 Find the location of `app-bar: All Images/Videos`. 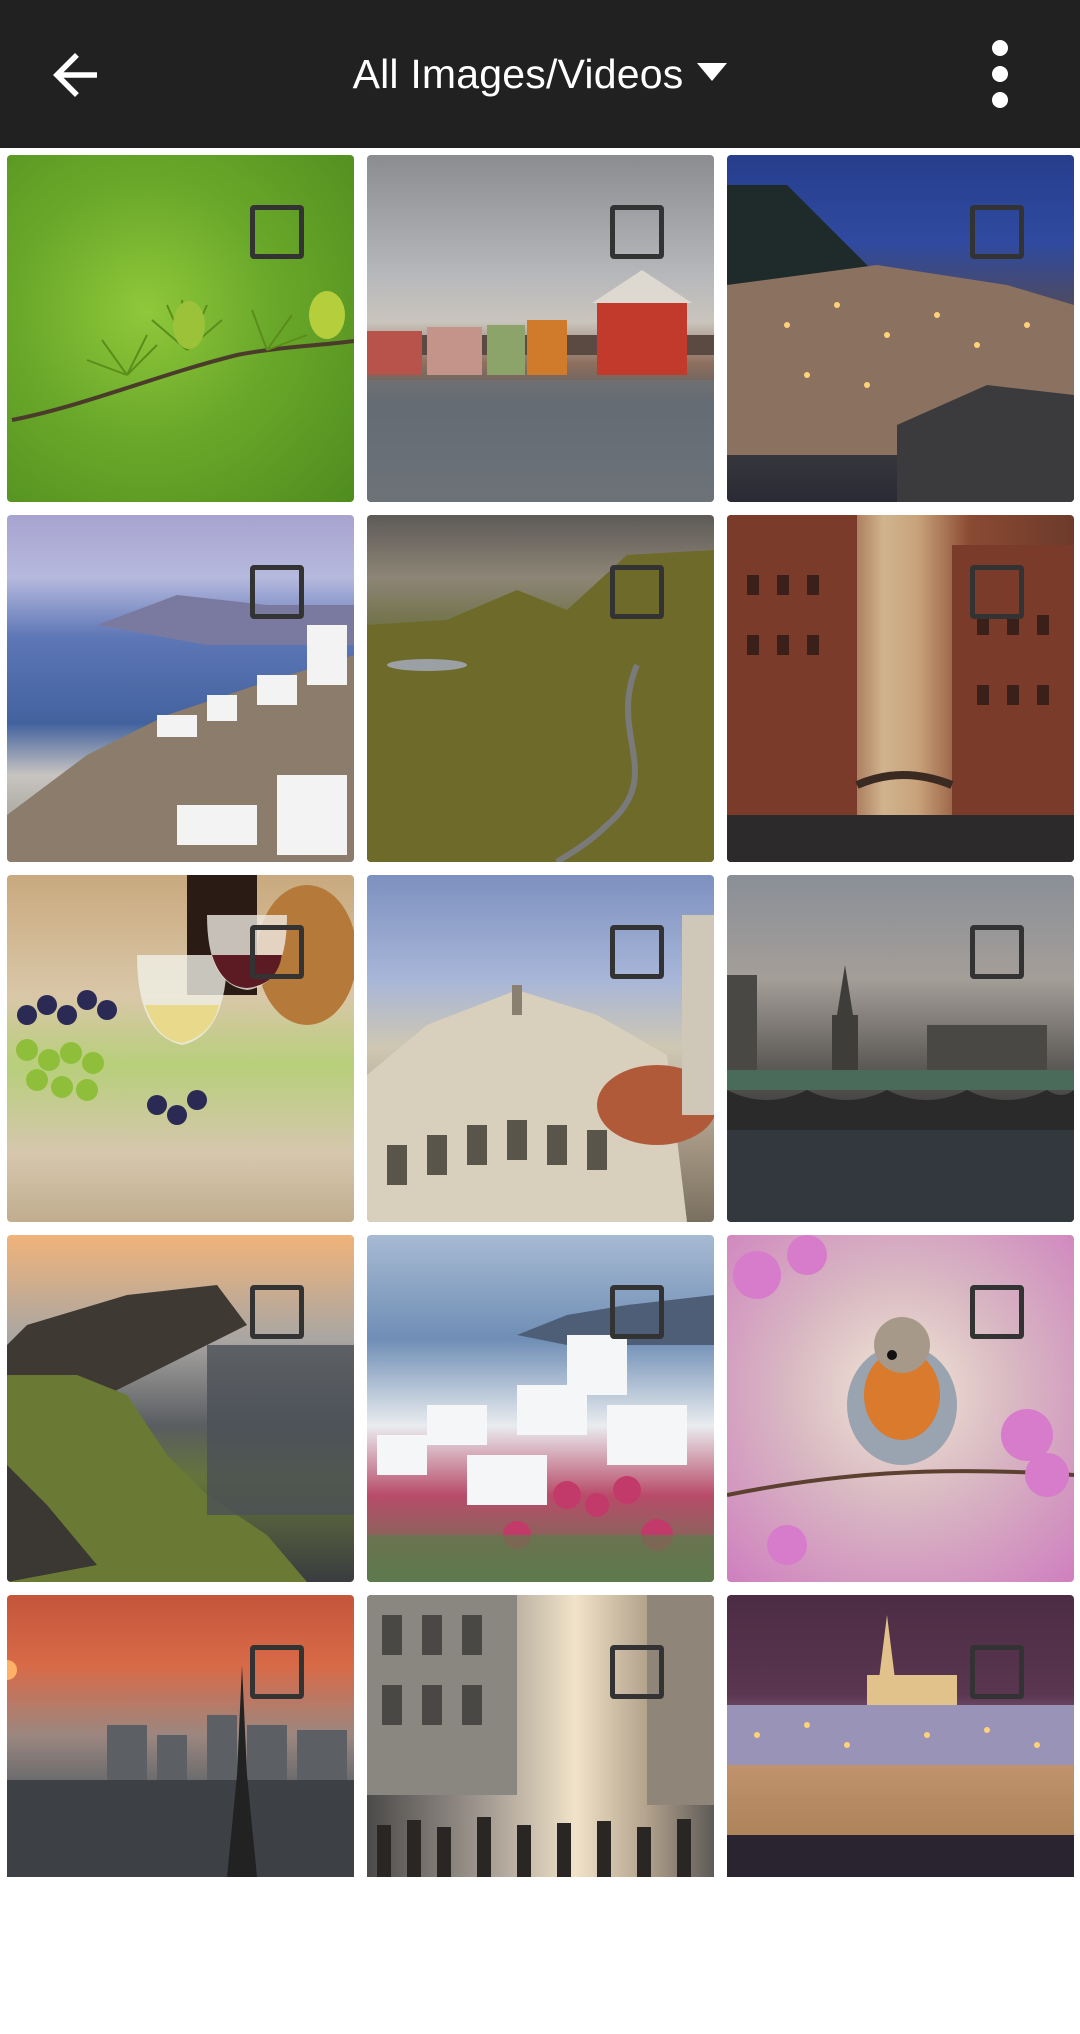

app-bar: All Images/Videos is located at coordinates (540, 74).